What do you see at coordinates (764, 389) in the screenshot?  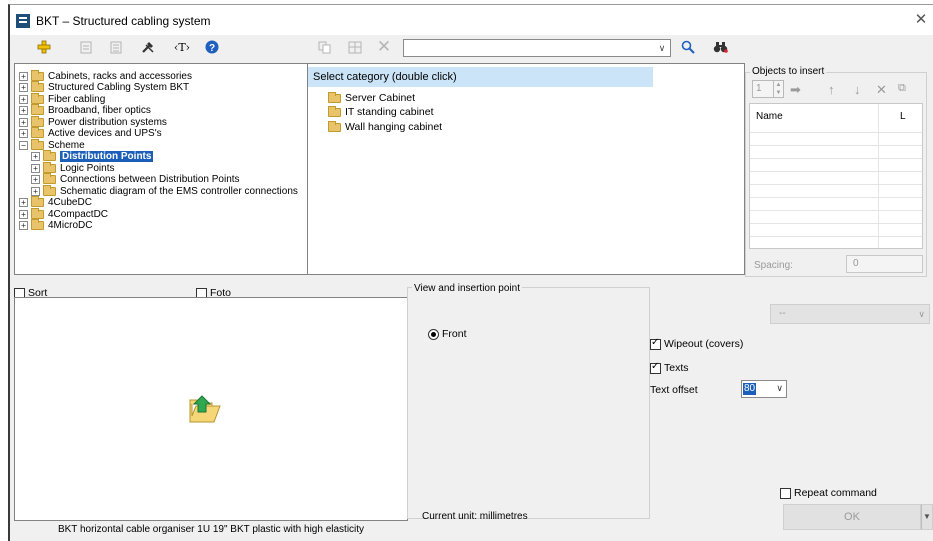 I see `text-offset-select: 80 ∨` at bounding box center [764, 389].